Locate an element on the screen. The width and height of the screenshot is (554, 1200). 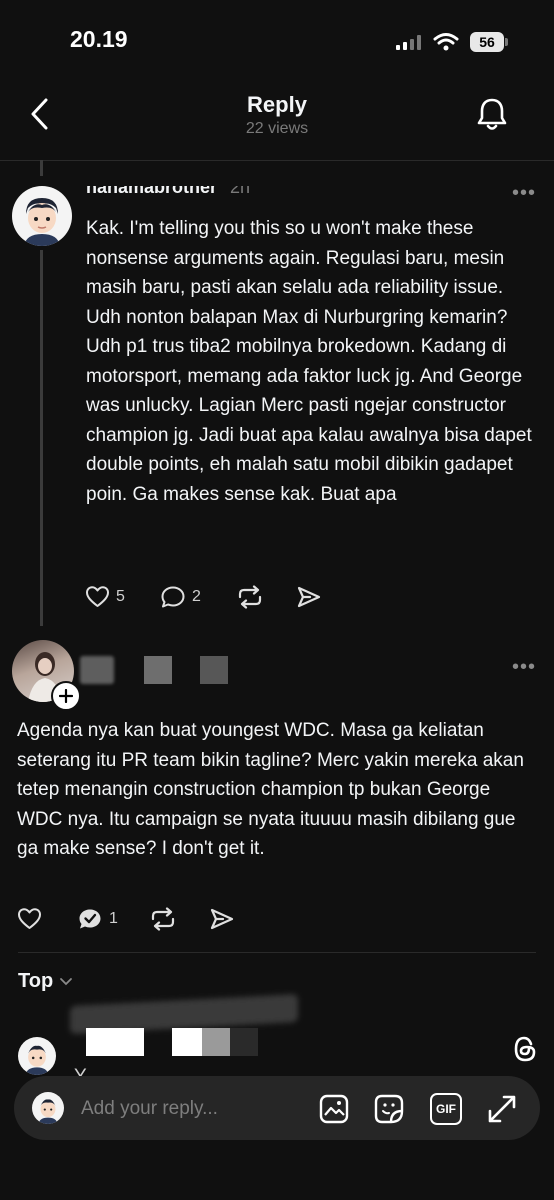
sort-dropdown: Top is located at coordinates (45, 981).